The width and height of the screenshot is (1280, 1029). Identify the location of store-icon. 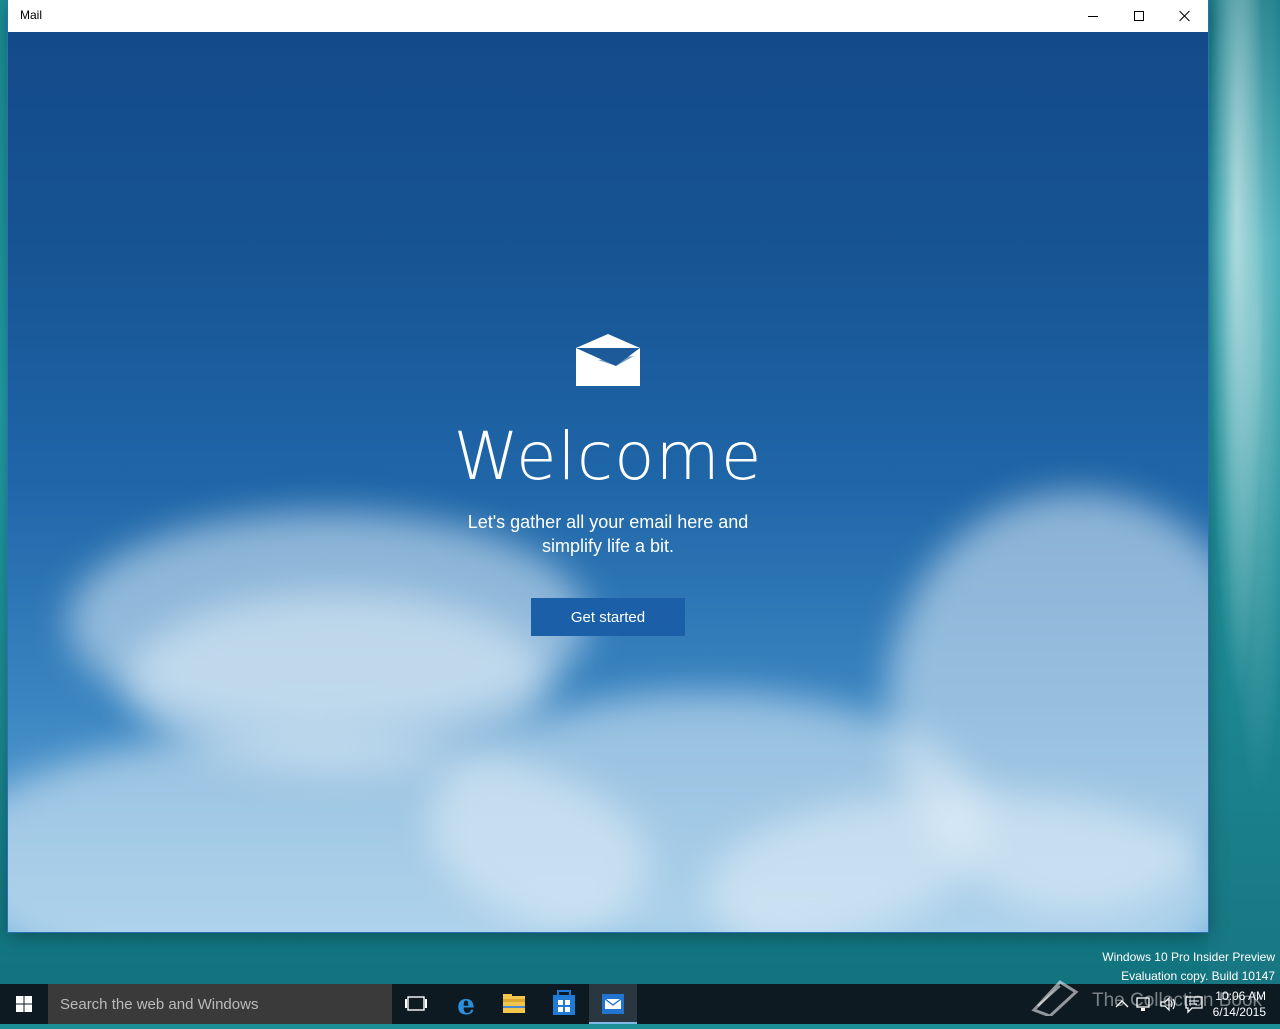
(564, 1002).